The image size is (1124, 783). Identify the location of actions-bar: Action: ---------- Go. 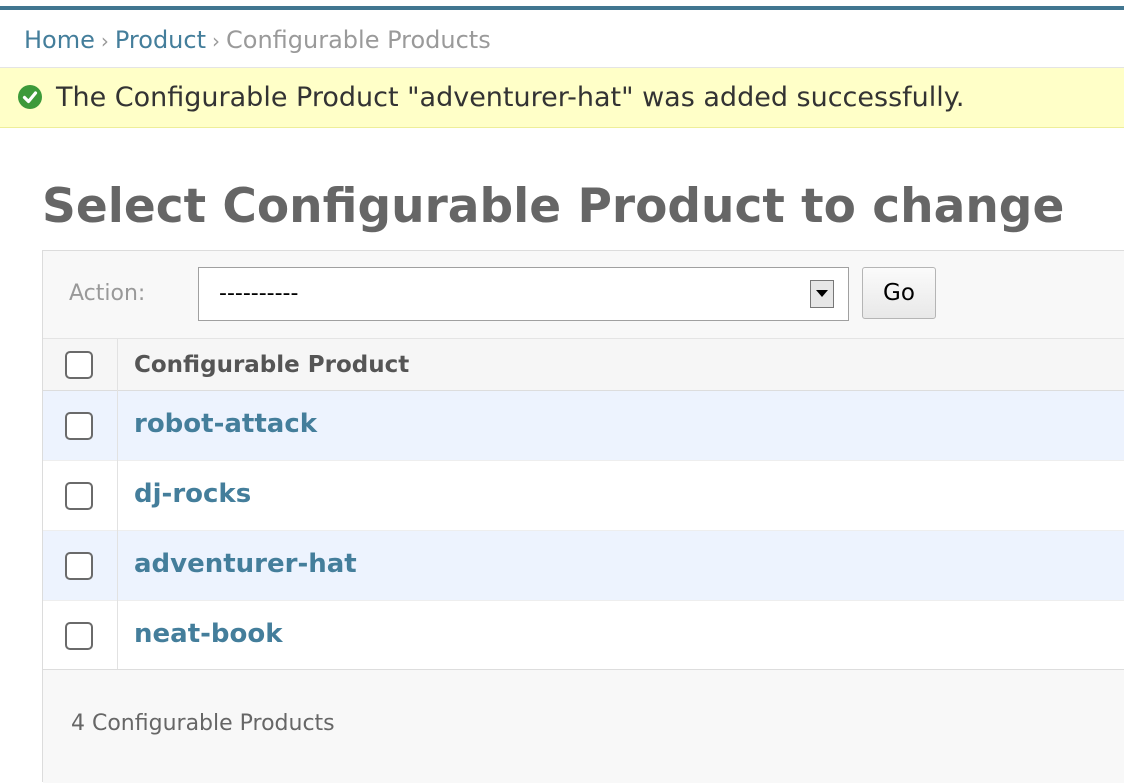
(583, 295).